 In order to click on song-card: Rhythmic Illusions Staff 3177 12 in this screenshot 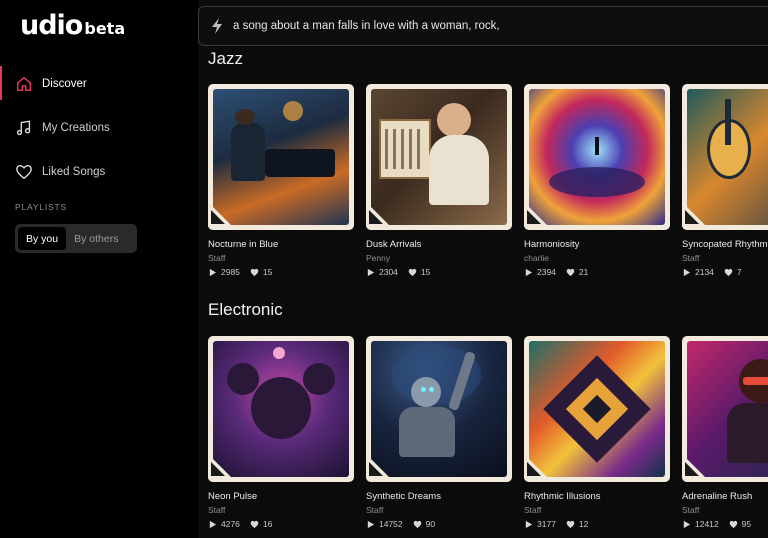, I will do `click(597, 432)`.